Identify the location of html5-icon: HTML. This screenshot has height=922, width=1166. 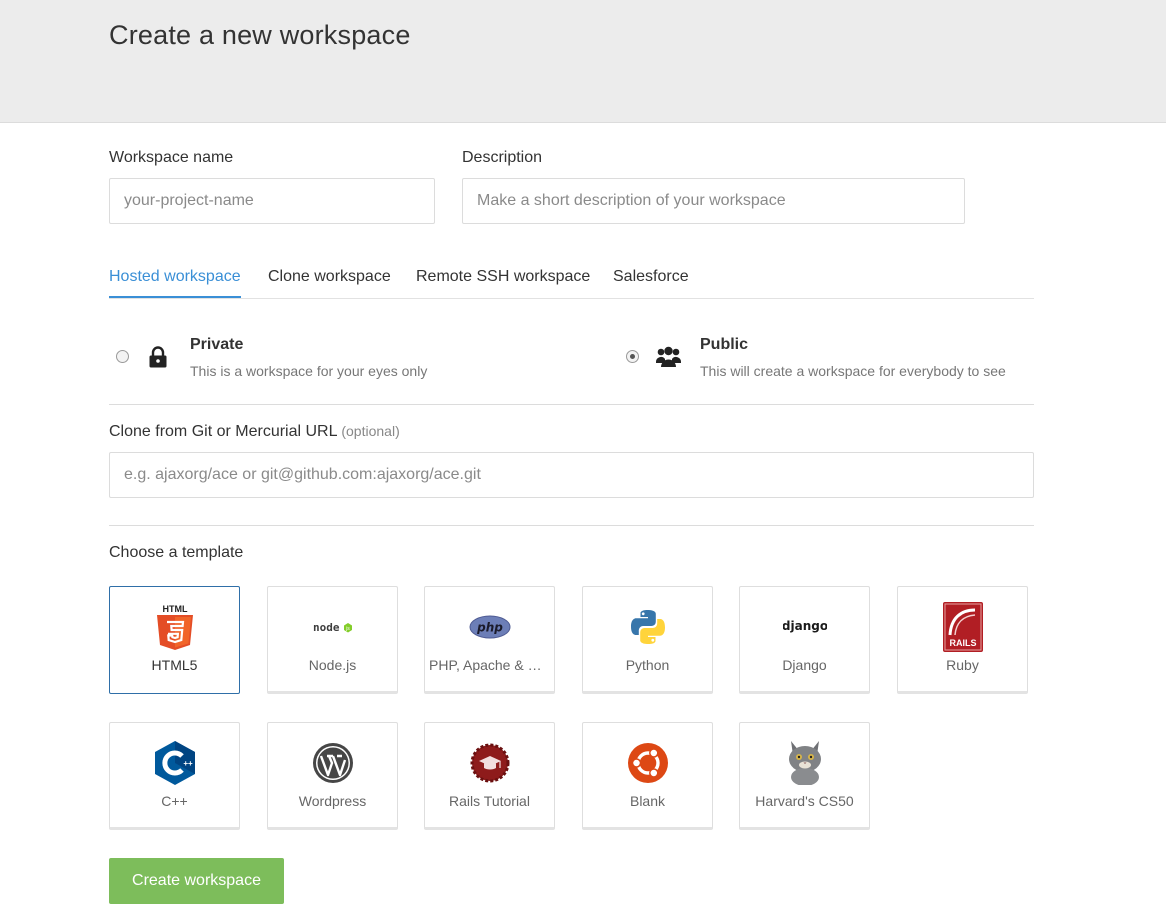
(175, 627).